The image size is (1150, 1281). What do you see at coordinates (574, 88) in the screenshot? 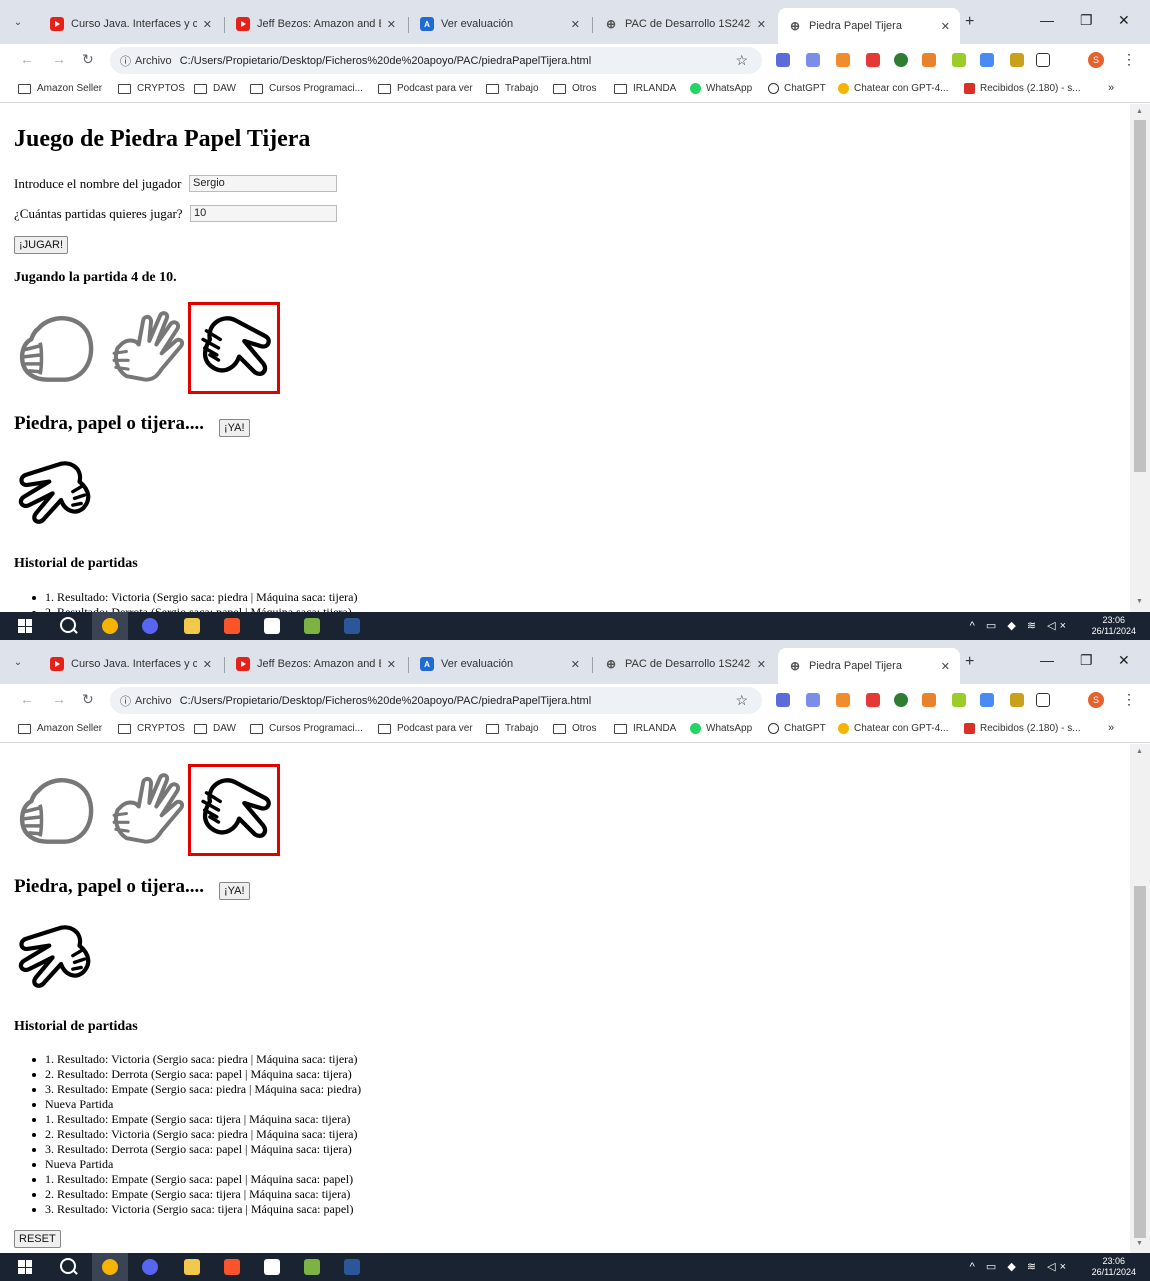
I see `bookmark-otros: Otros` at bounding box center [574, 88].